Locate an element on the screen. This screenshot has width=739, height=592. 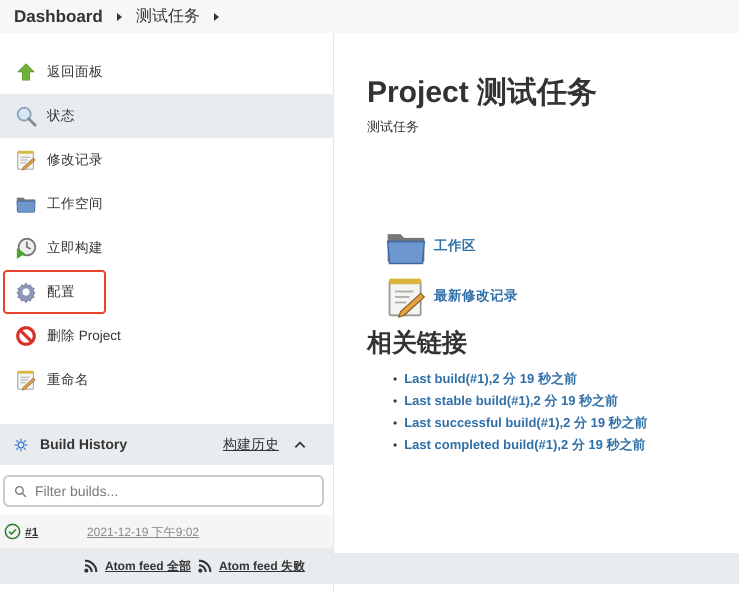
build-history-title: Build History is located at coordinates (84, 444).